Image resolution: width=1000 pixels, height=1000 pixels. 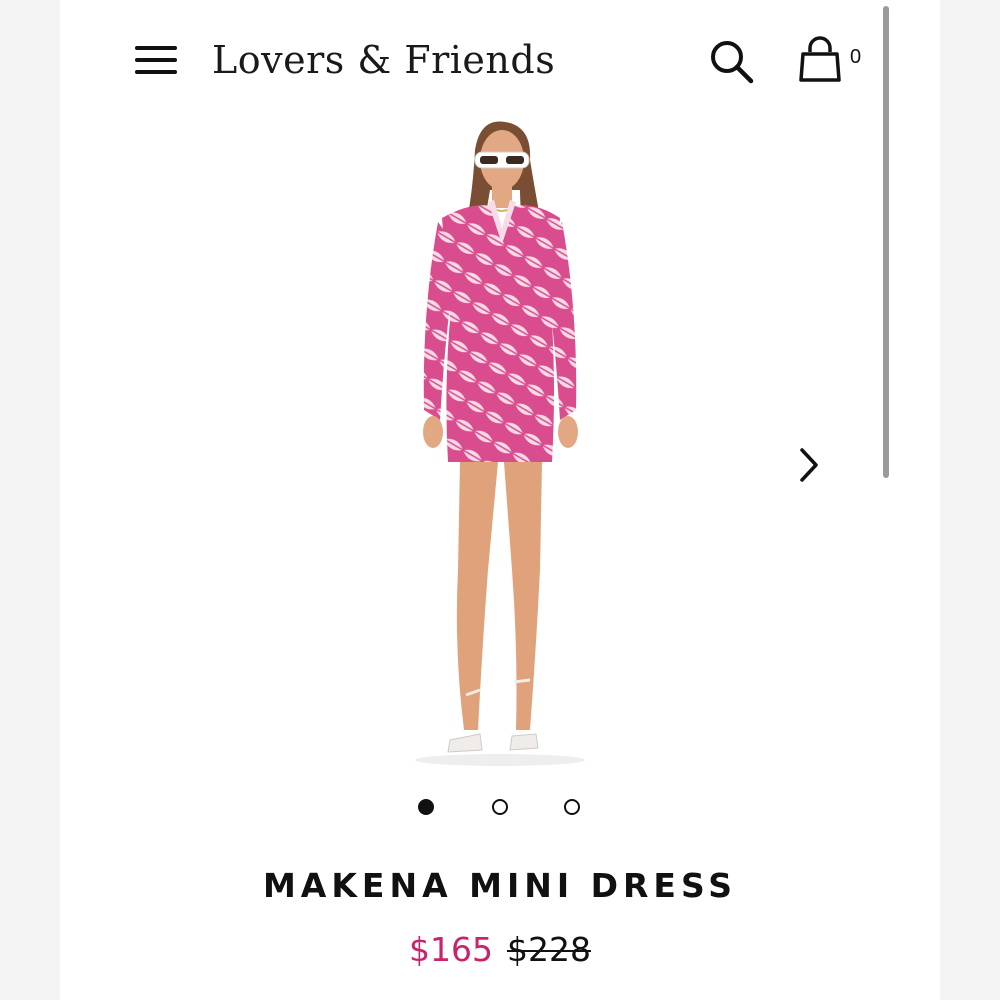 I want to click on brand-logo: Lovers & Friends, so click(x=383, y=60).